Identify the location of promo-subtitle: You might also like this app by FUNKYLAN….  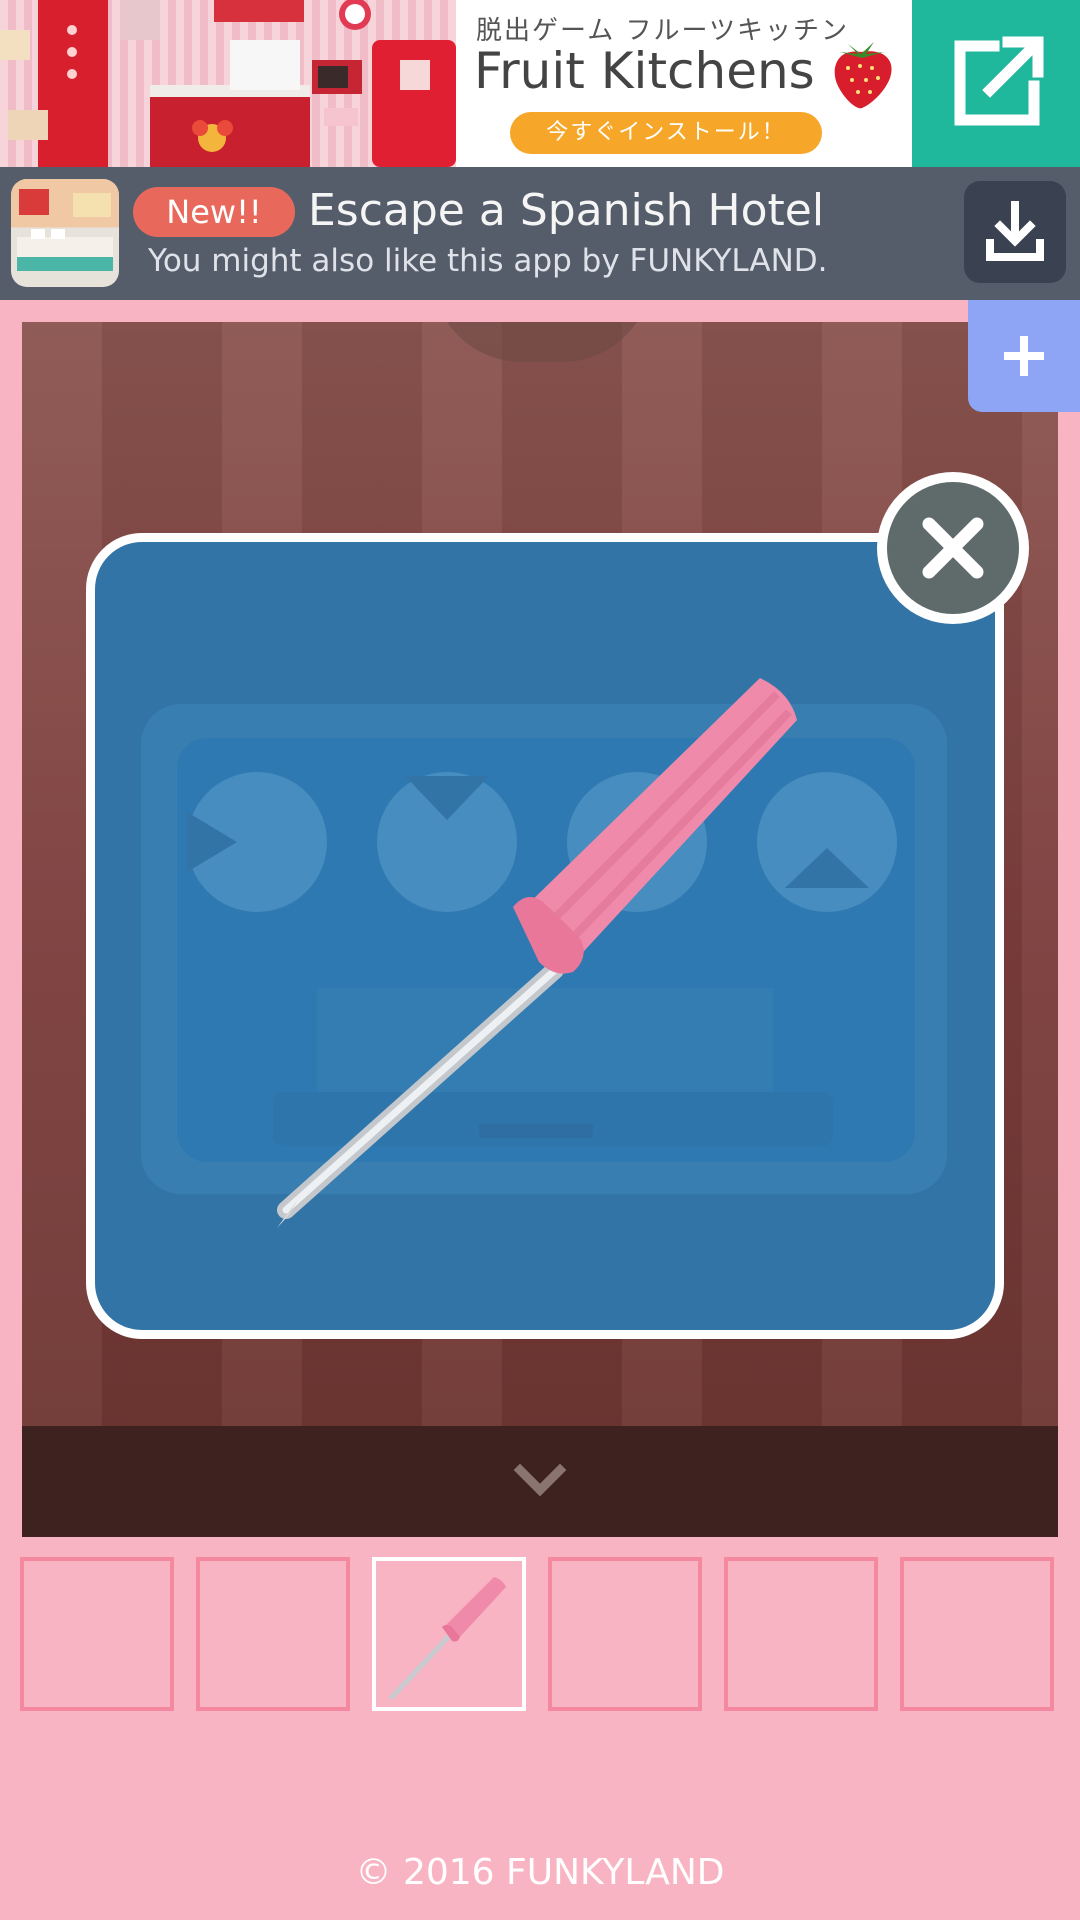
(488, 261).